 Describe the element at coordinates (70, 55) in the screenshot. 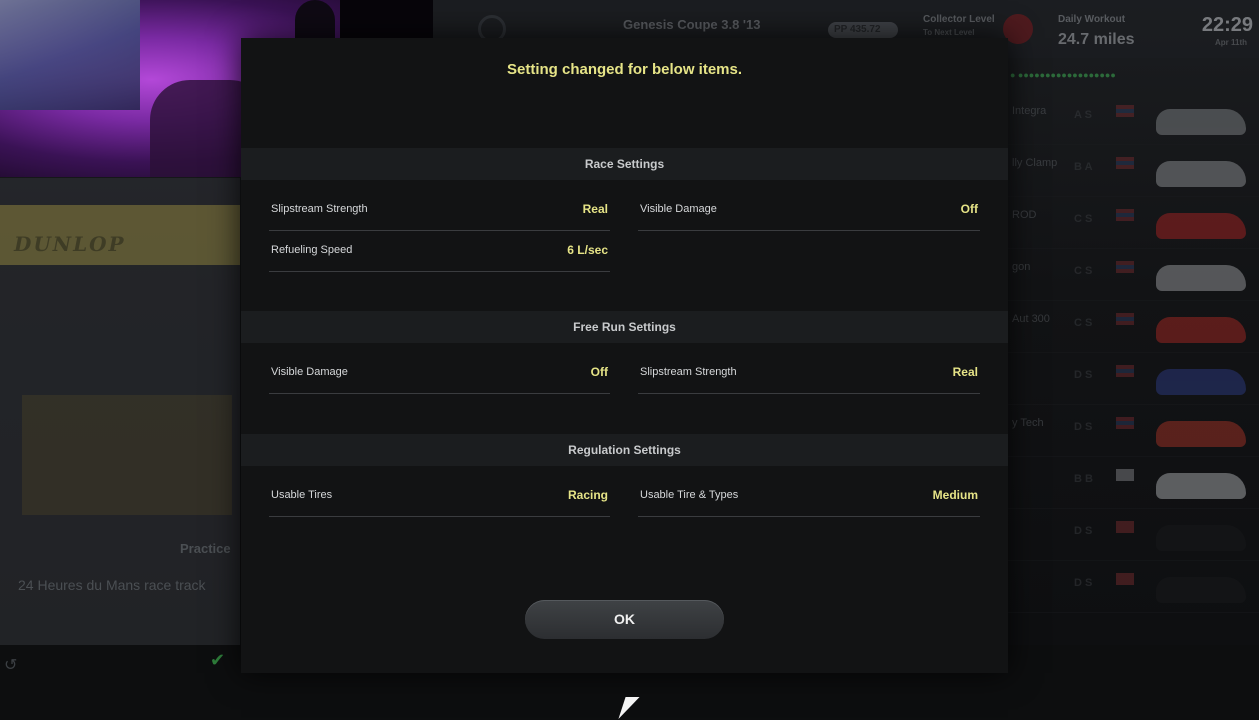

I see `webcam-shelf` at that location.